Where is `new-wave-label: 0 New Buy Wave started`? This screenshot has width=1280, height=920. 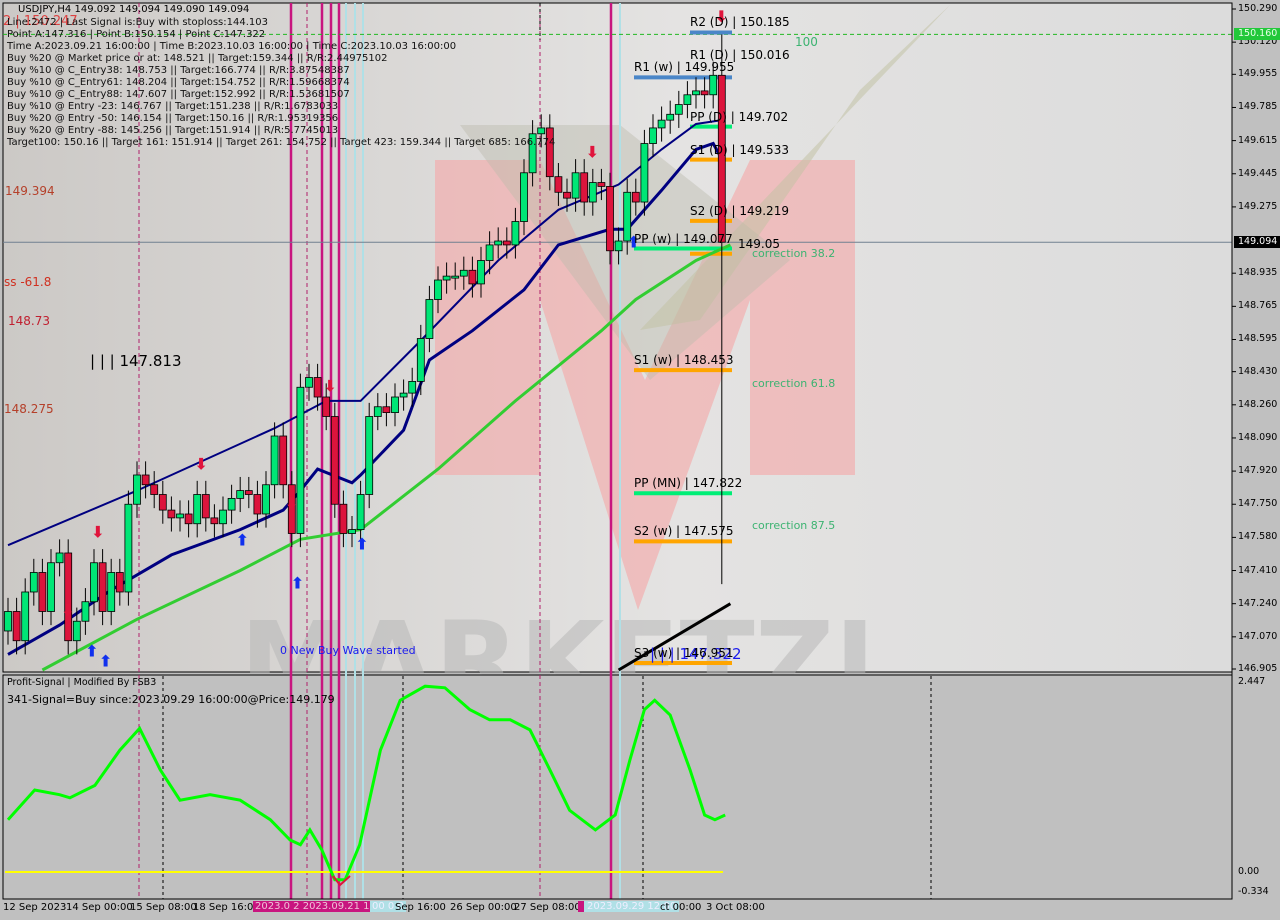 new-wave-label: 0 New Buy Wave started is located at coordinates (348, 650).